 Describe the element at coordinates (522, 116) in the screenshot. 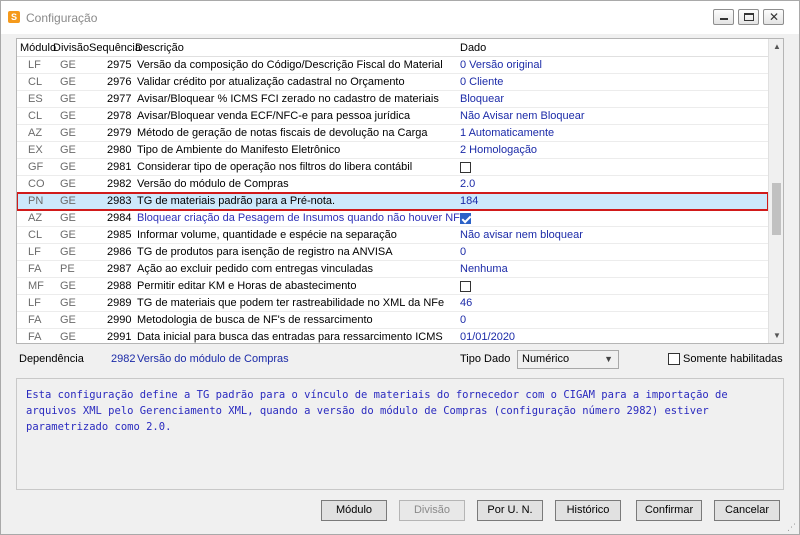

I see `cell-dado: Não Avisar nem Bloquear` at that location.